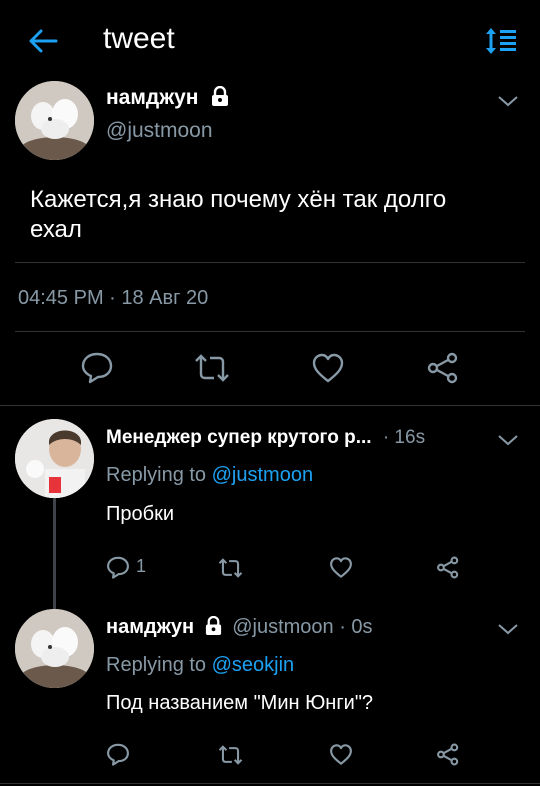  What do you see at coordinates (240, 703) in the screenshot?
I see `reply-text: Под названием "Мин Юнги"?` at bounding box center [240, 703].